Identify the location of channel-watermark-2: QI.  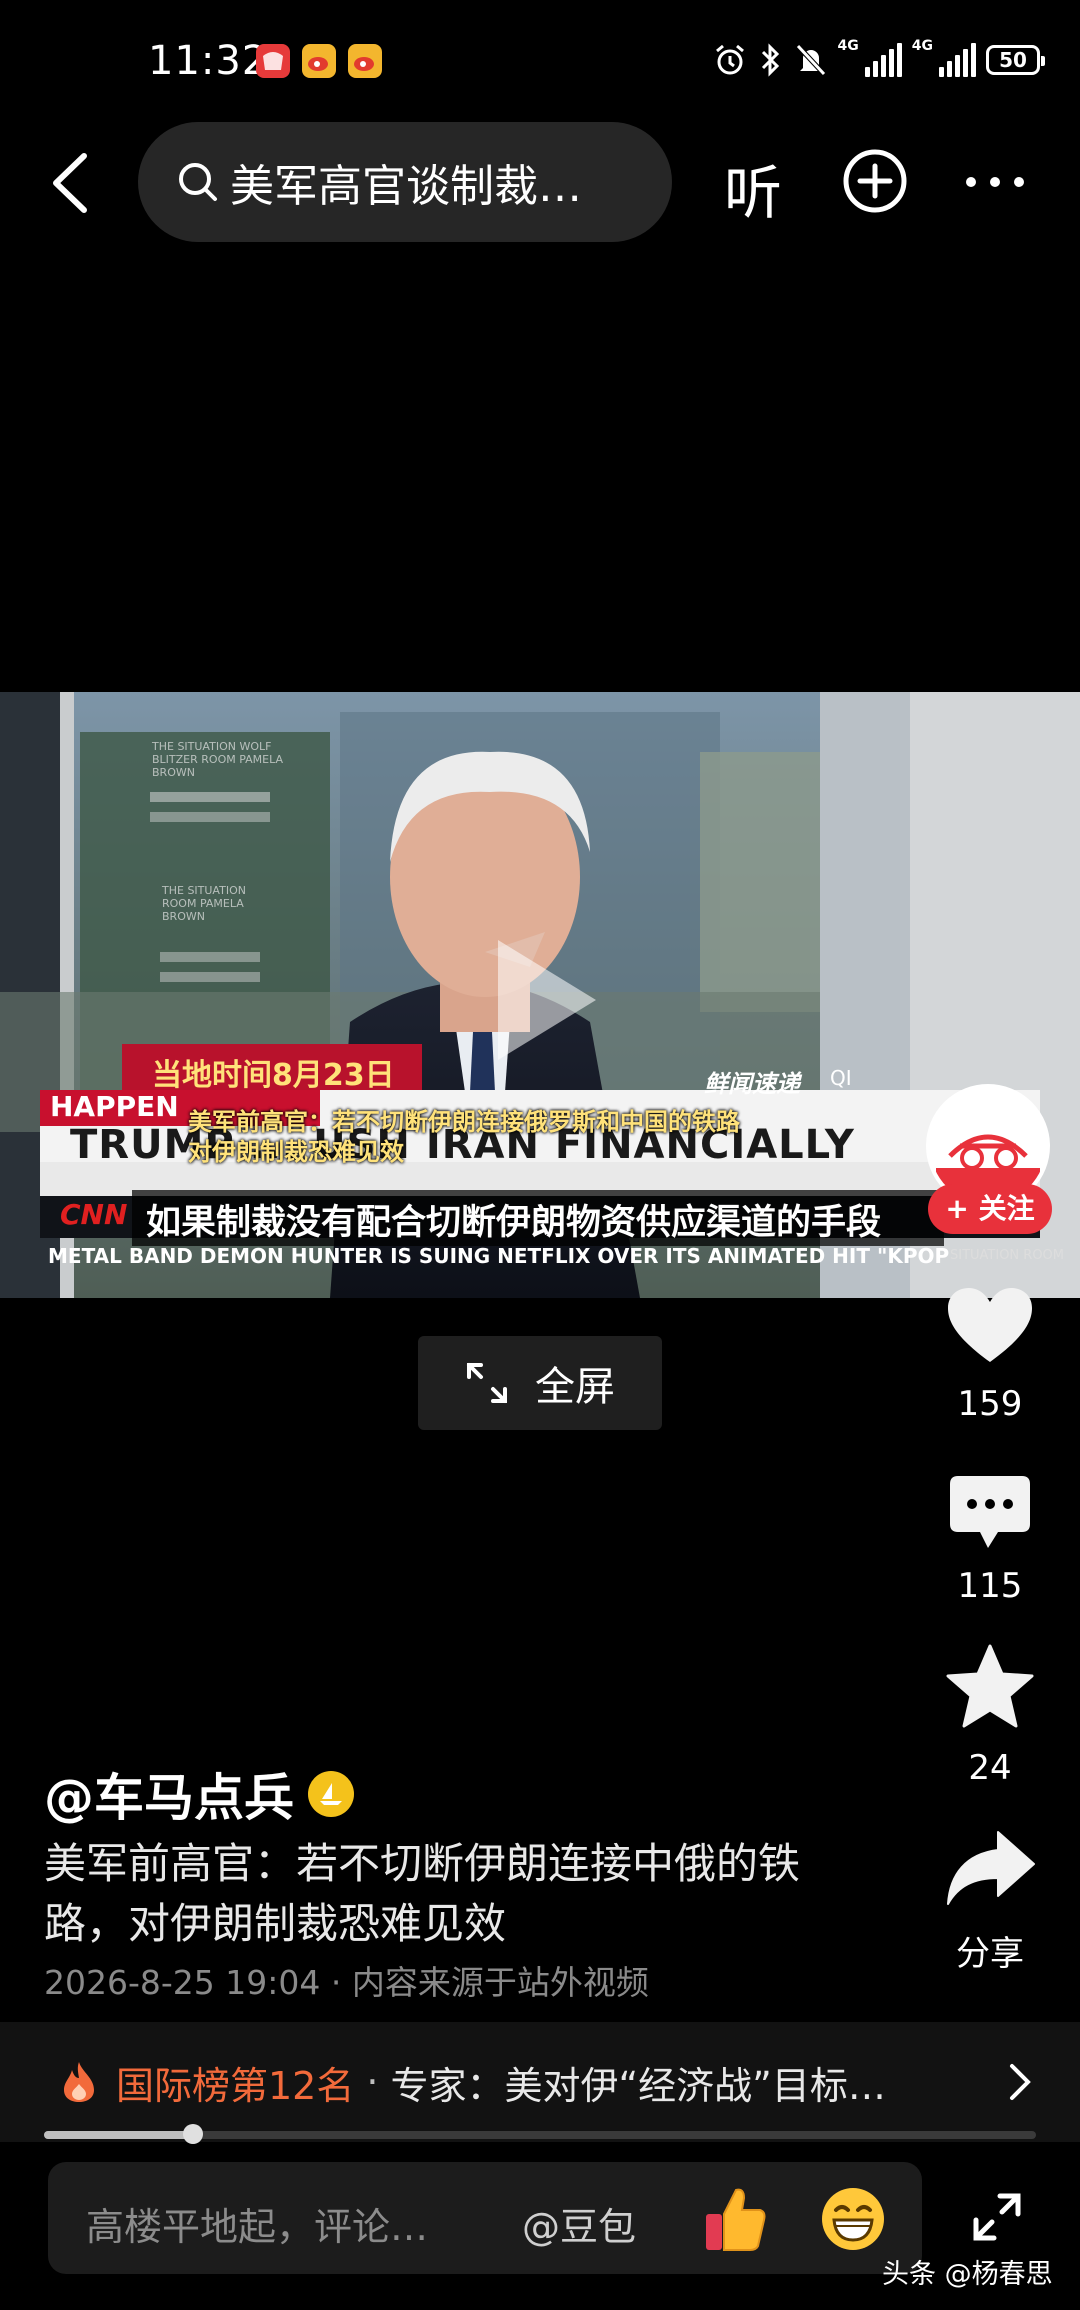
(841, 1078).